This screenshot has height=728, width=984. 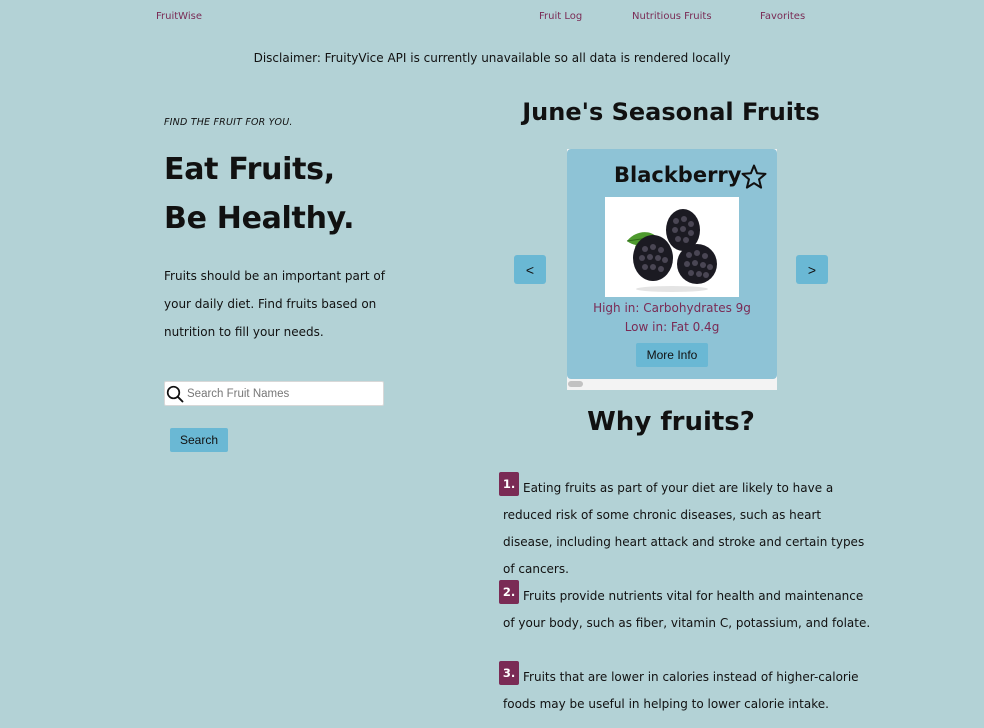 What do you see at coordinates (672, 16) in the screenshot?
I see `nav-link-nutritious-fruits: Nutritious Fruits` at bounding box center [672, 16].